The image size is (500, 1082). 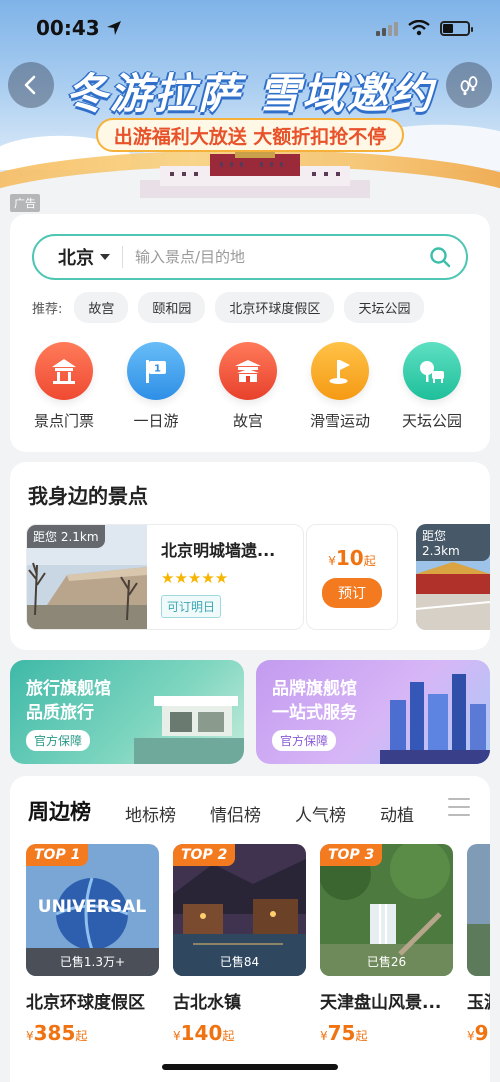 I want to click on recommend-chip: 颐和园, so click(x=172, y=307).